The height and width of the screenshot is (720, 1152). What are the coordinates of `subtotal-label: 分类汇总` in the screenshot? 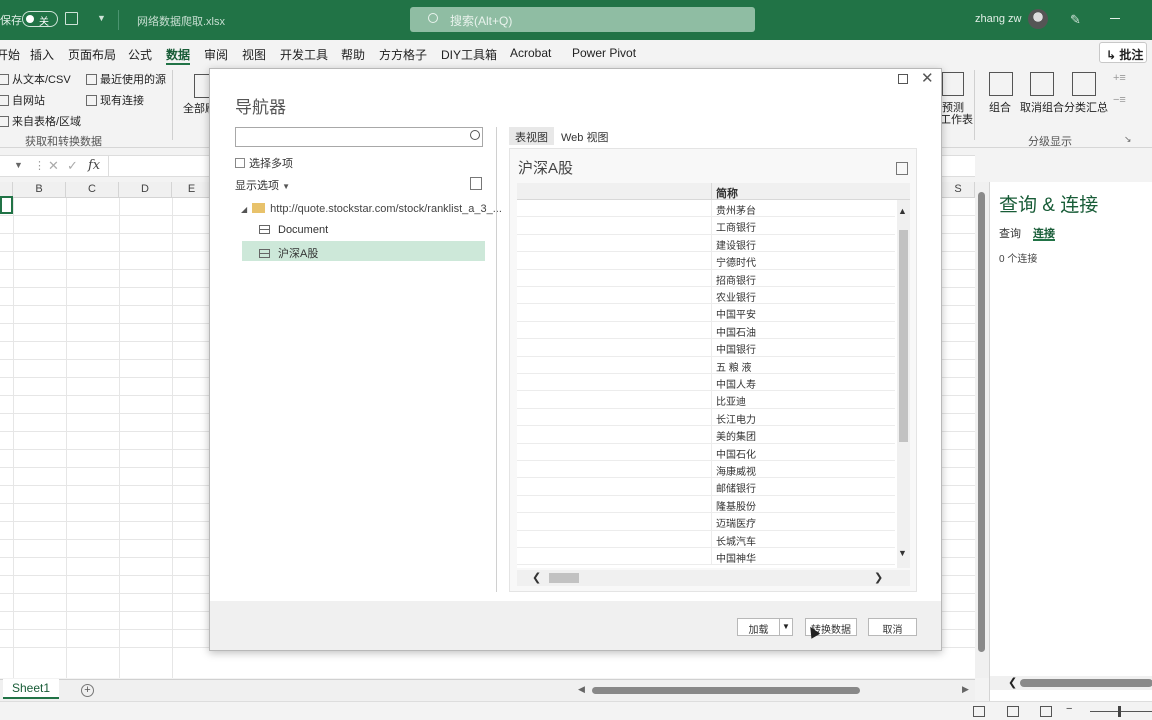 It's located at (1086, 107).